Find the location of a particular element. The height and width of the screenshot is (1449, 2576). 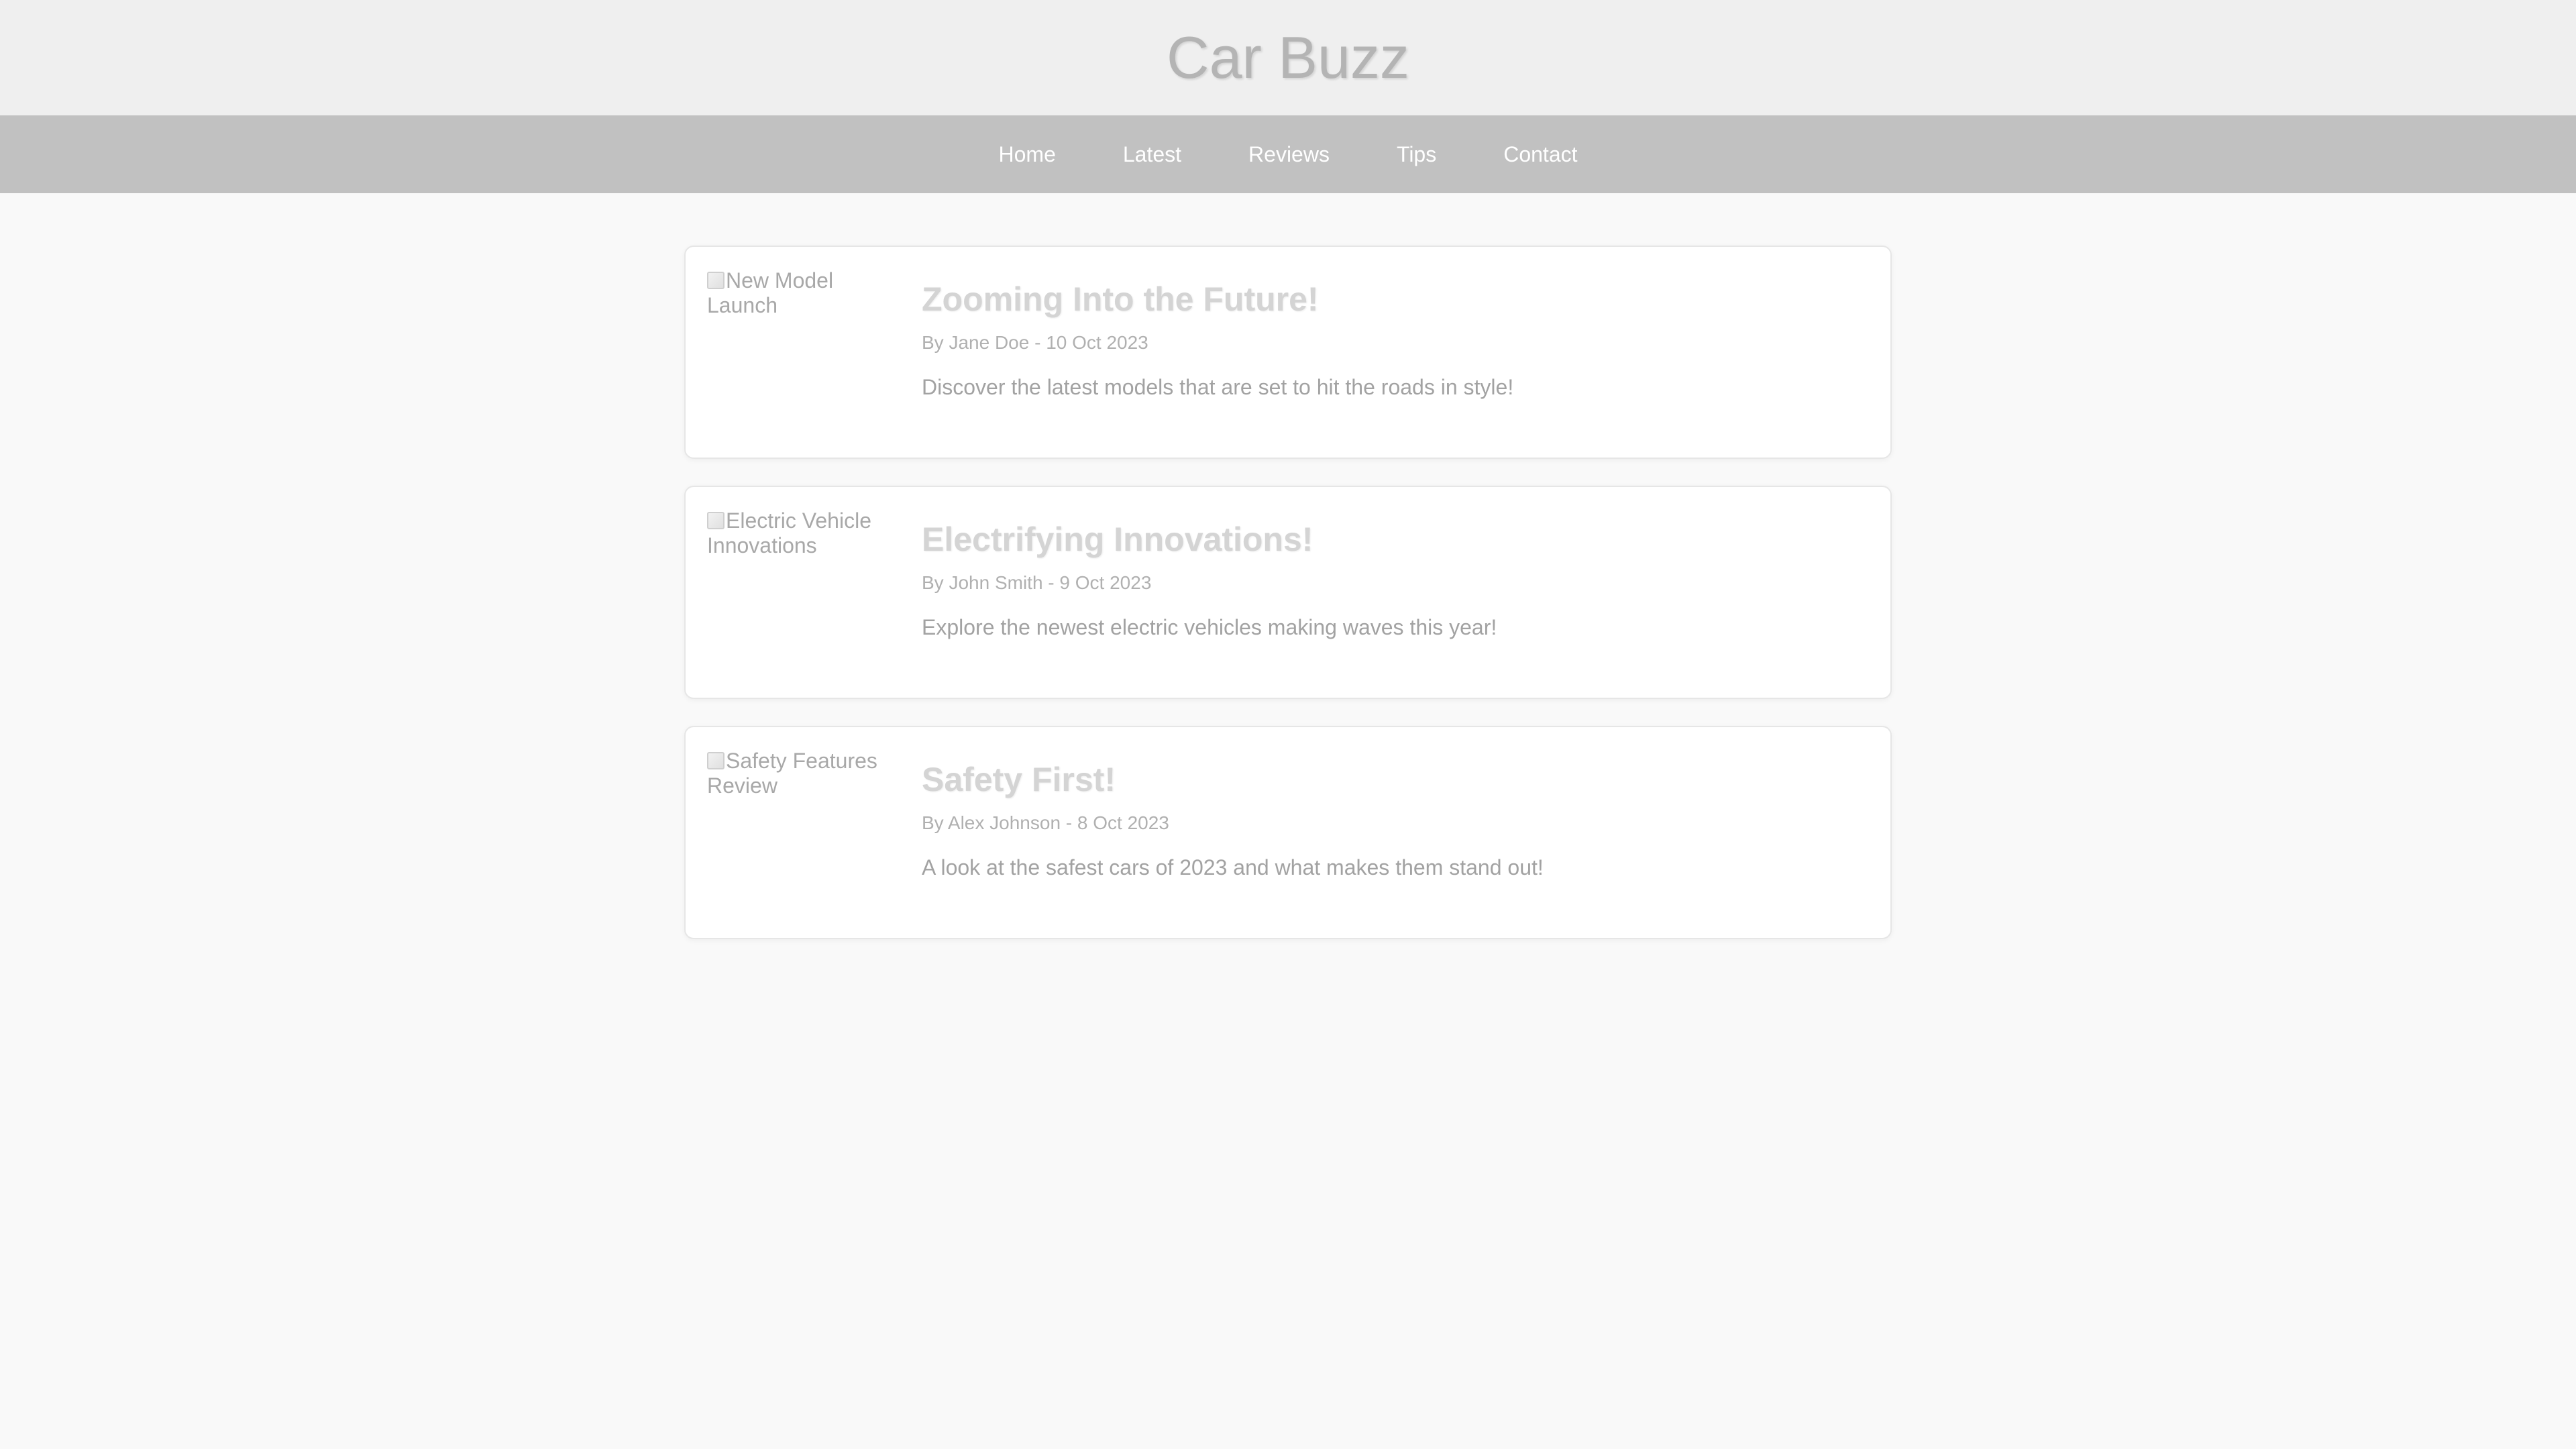

article-meta: By Alex Johnson - 8 Oct 2023 is located at coordinates (1045, 822).